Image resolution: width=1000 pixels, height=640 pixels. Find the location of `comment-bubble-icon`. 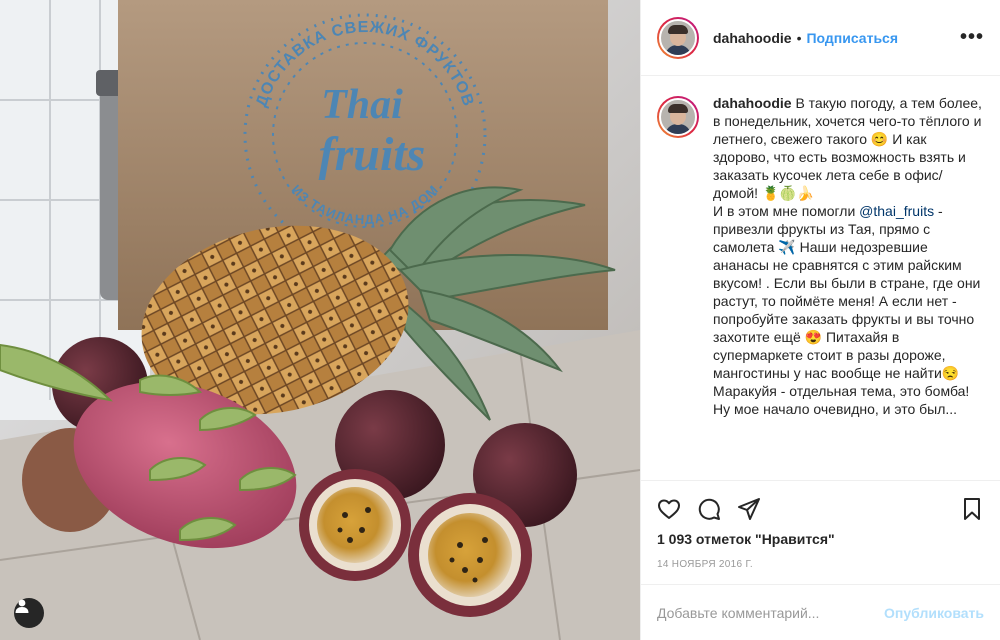

comment-bubble-icon is located at coordinates (709, 509).